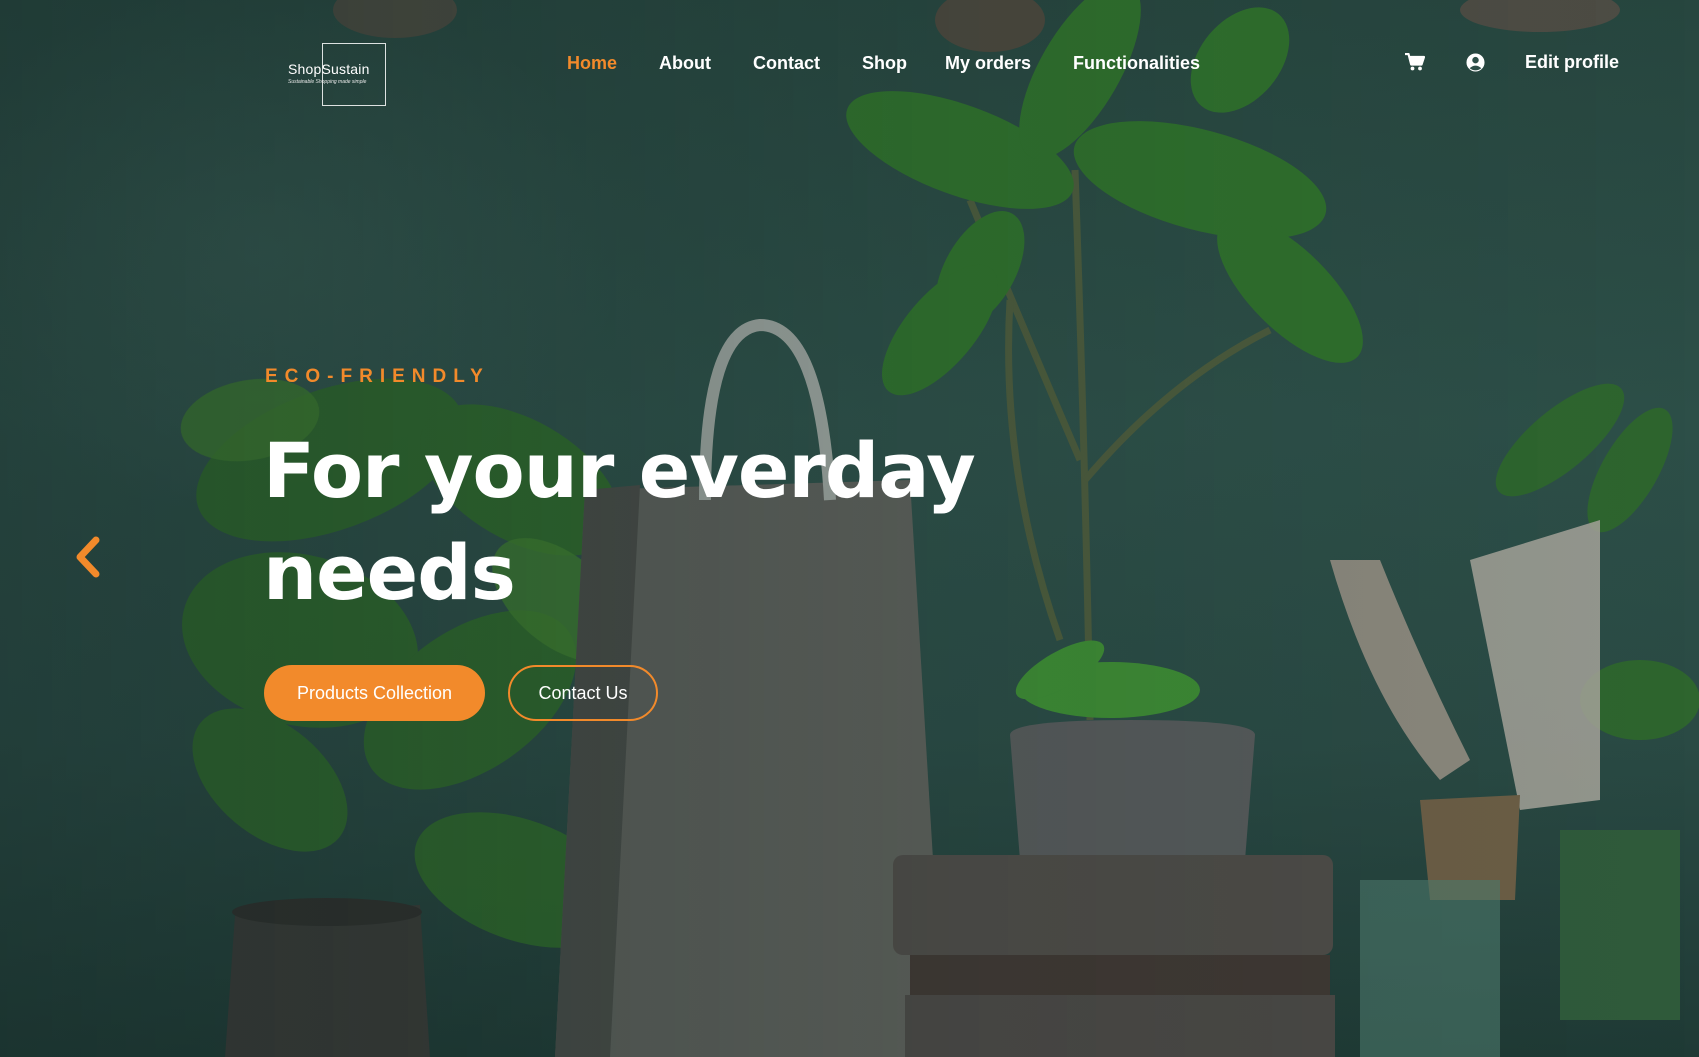  What do you see at coordinates (1511, 62) in the screenshot?
I see `header-actions: Edit profile` at bounding box center [1511, 62].